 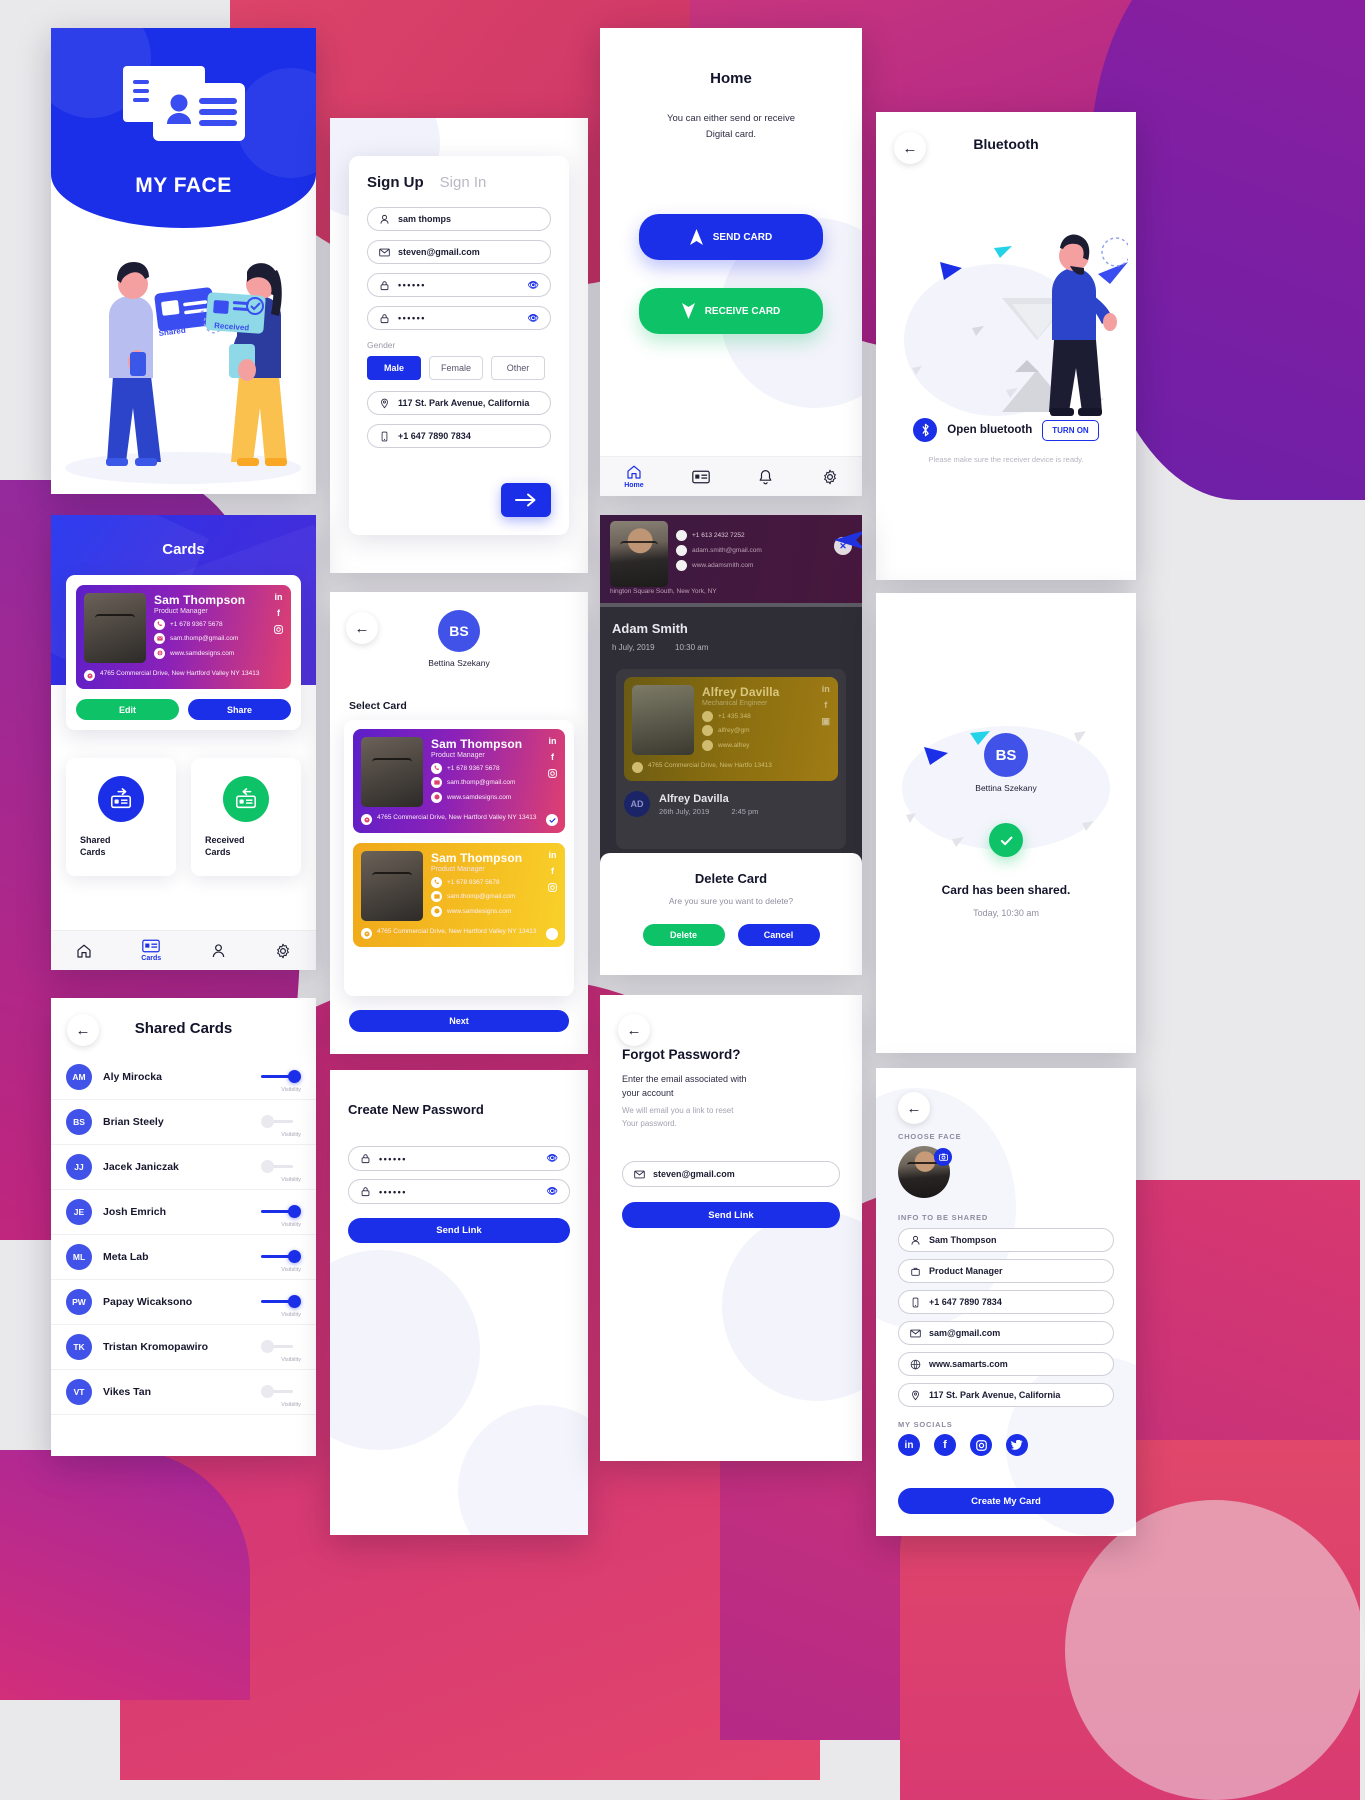 What do you see at coordinates (1006, 1271) in the screenshot?
I see `info-field-briefcase: Product Manager` at bounding box center [1006, 1271].